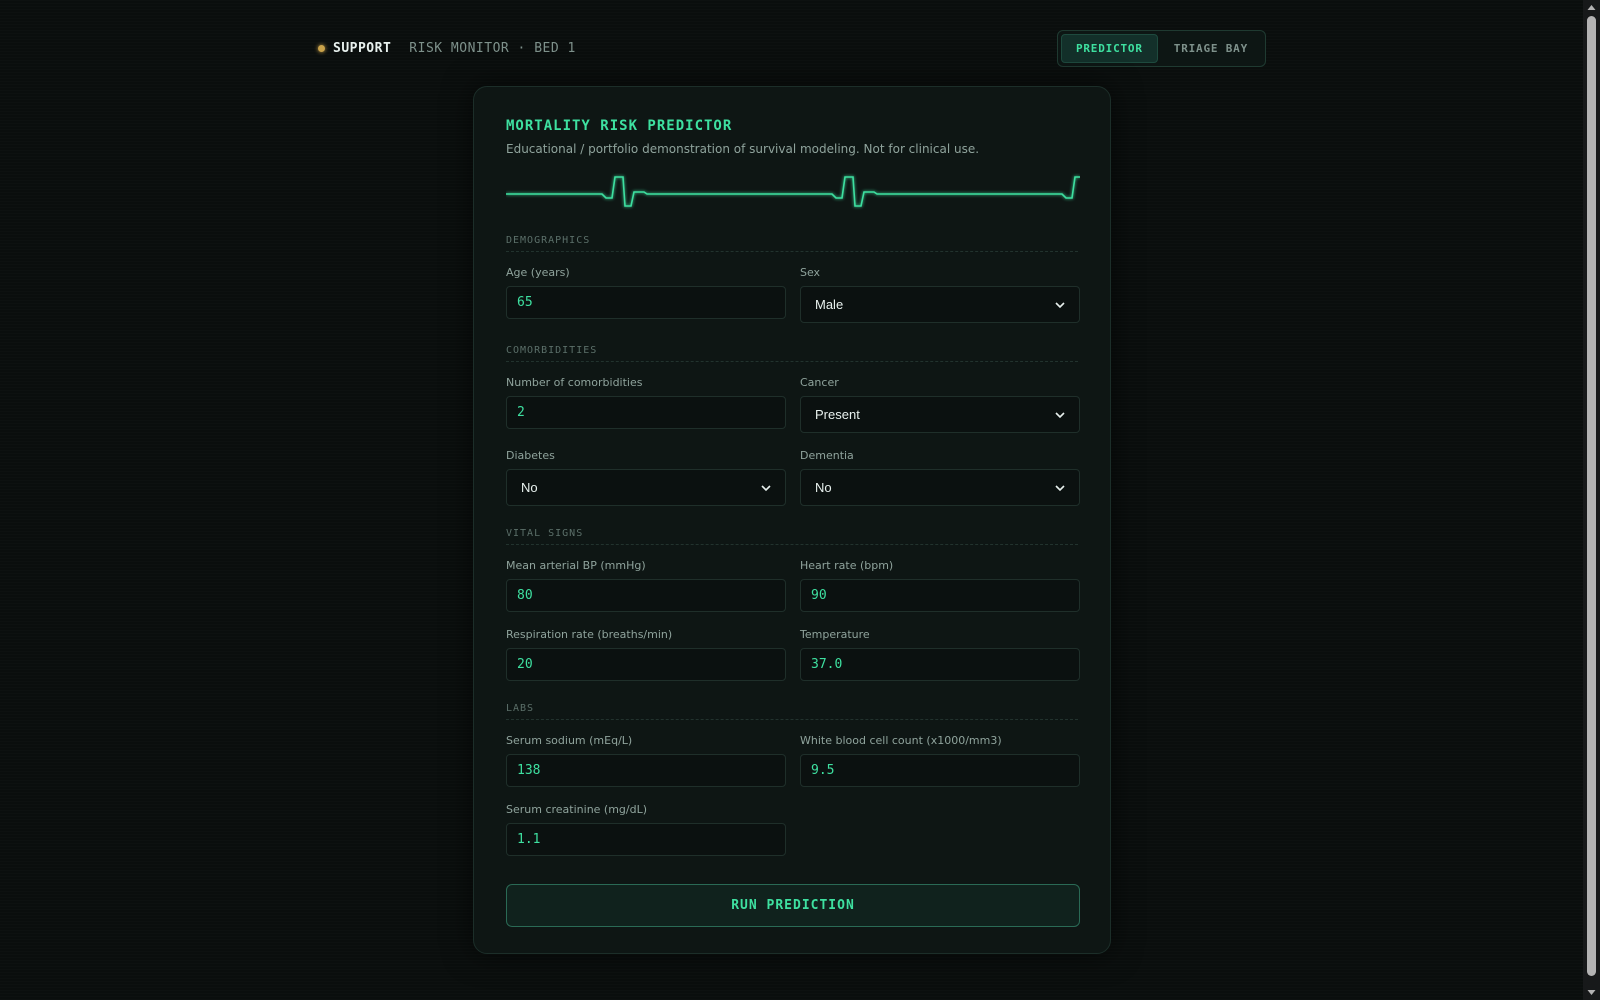  What do you see at coordinates (529, 487) in the screenshot?
I see `diabetes-select-value: No` at bounding box center [529, 487].